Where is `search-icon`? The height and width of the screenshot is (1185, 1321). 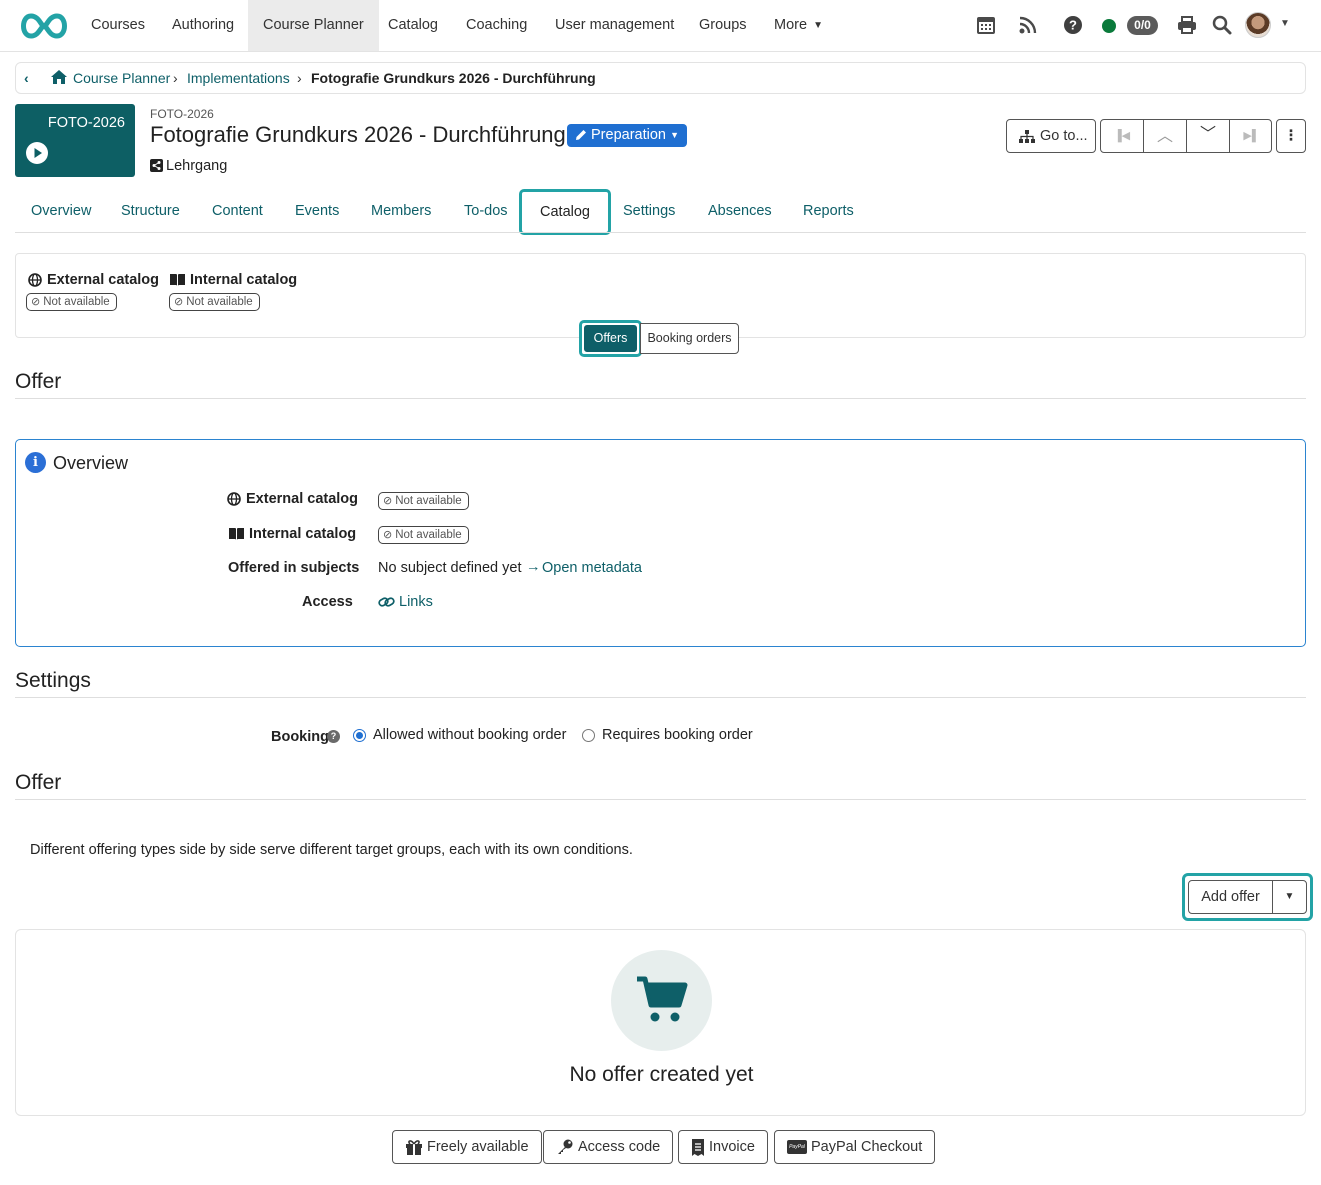 search-icon is located at coordinates (1222, 25).